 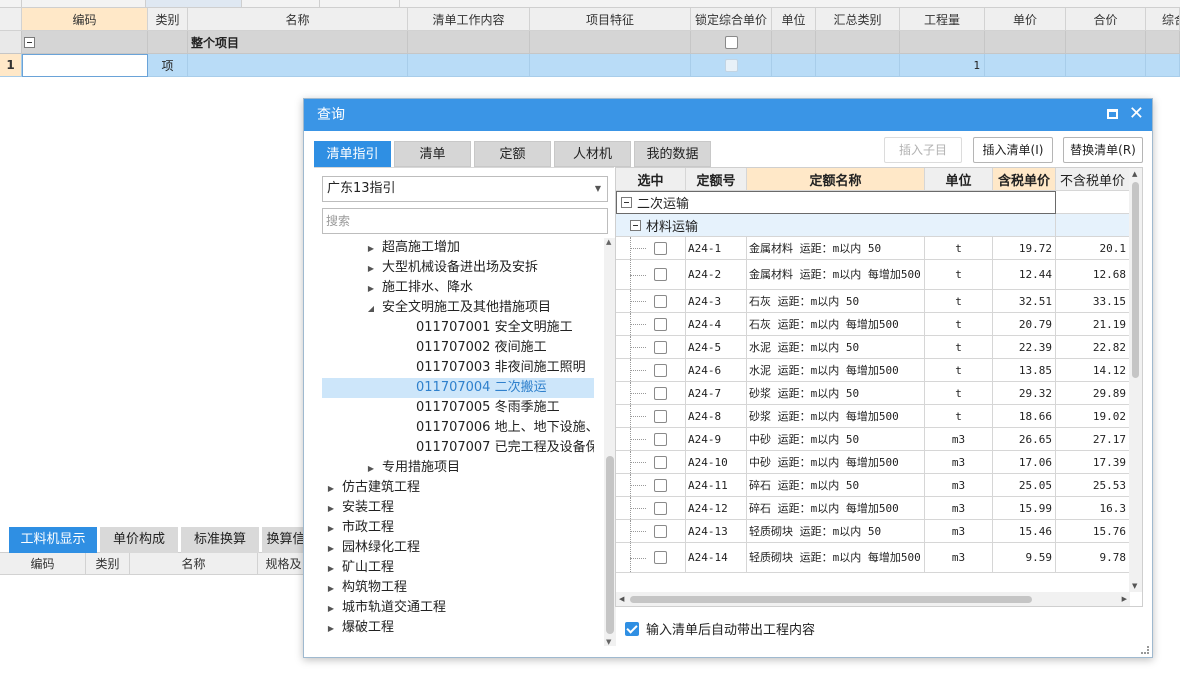 What do you see at coordinates (716, 347) in the screenshot?
I see `quota-code-cell: A24-5` at bounding box center [716, 347].